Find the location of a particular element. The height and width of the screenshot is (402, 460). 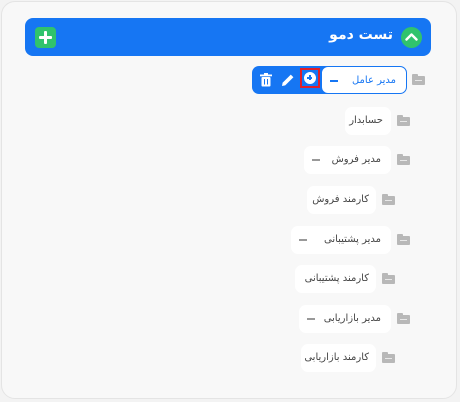

add-child-button is located at coordinates (310, 78).